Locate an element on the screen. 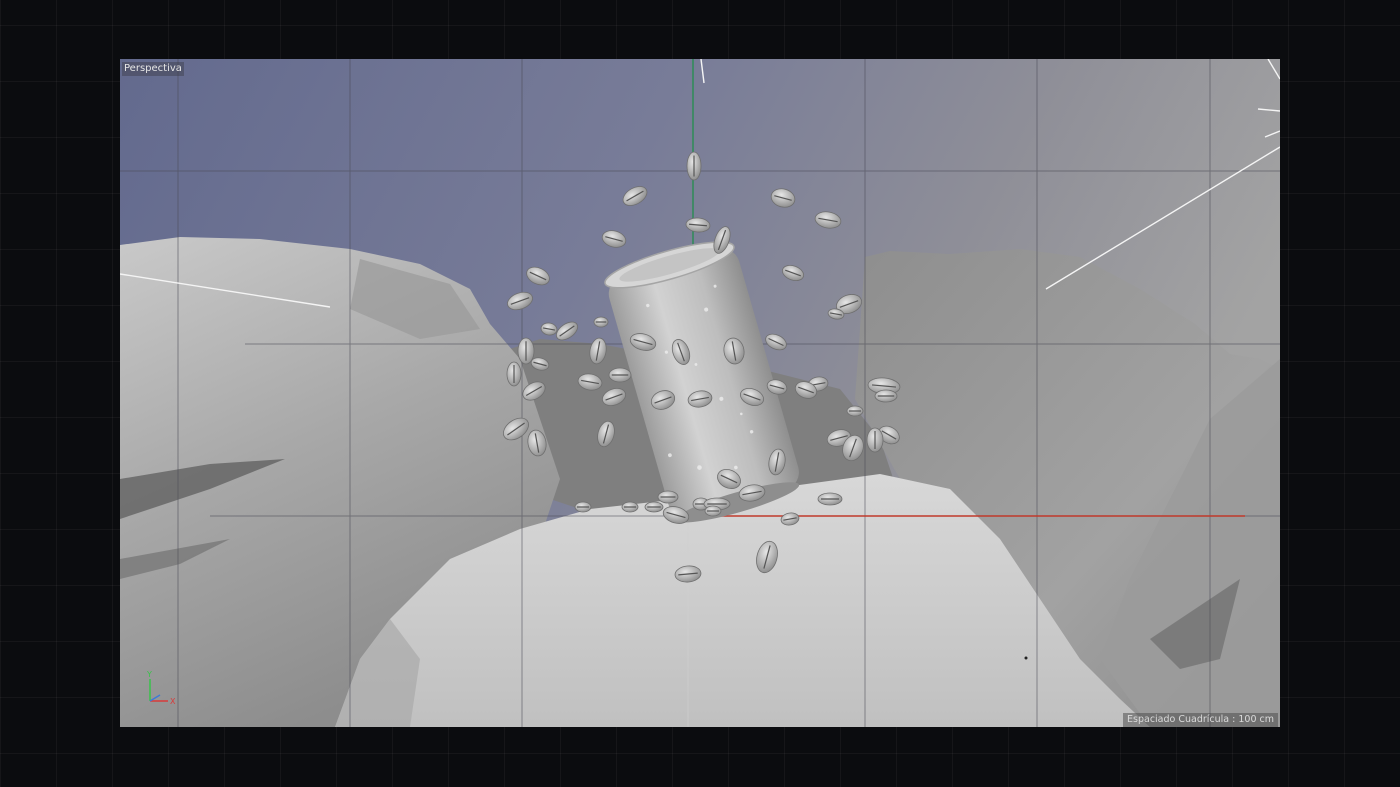  gizmo-z-axis is located at coordinates (155, 698).